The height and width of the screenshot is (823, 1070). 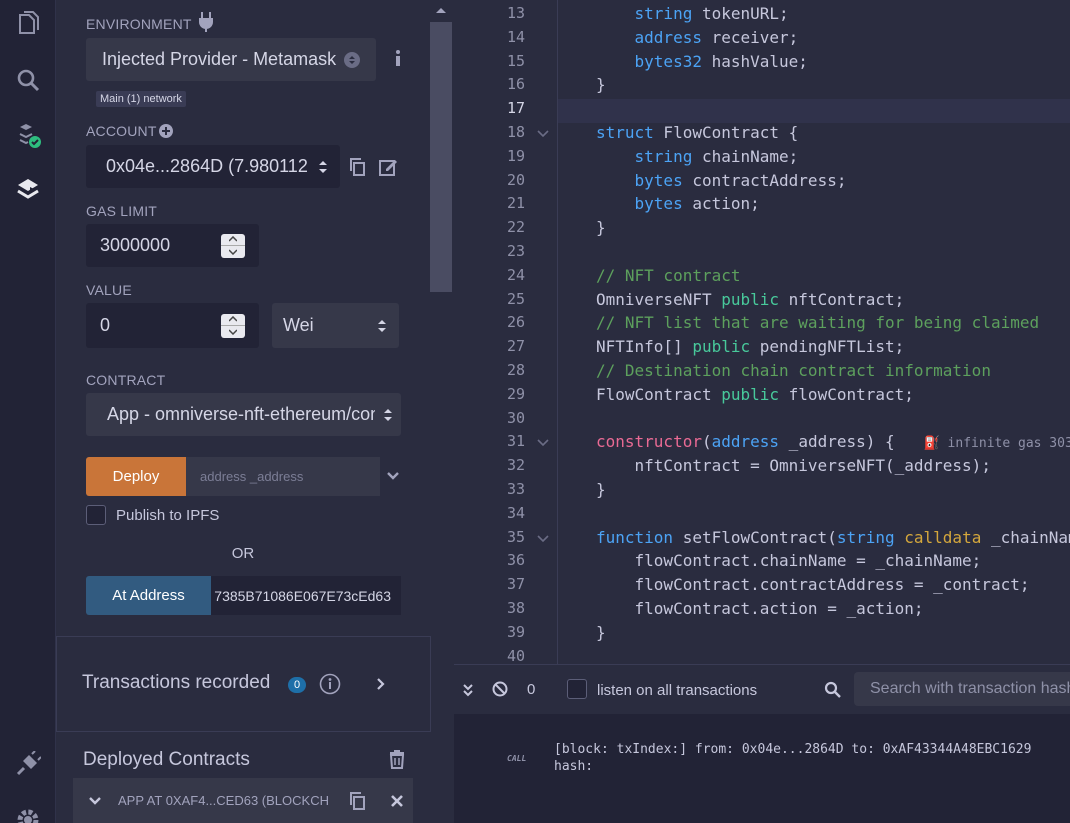 What do you see at coordinates (842, 299) in the screenshot?
I see `code-token: nftContract;` at bounding box center [842, 299].